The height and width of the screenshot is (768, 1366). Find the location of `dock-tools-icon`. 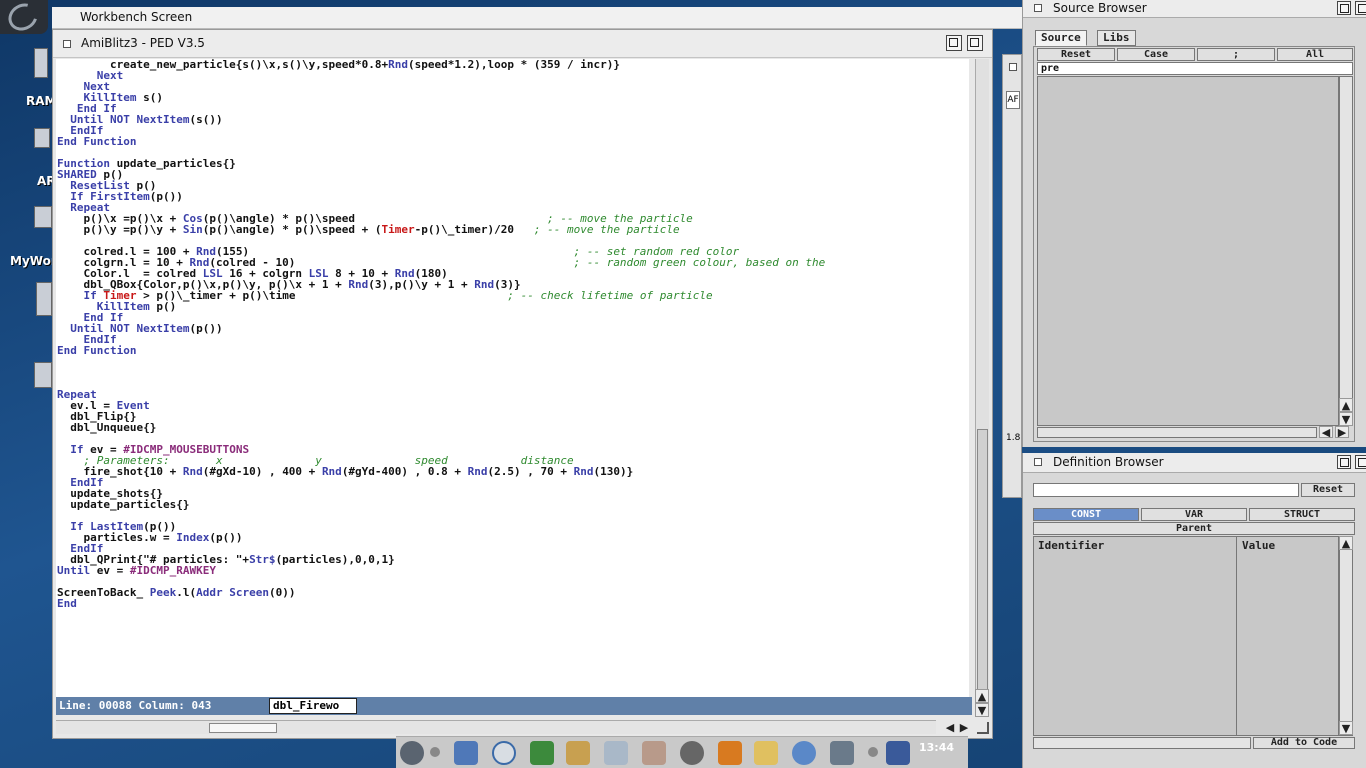

dock-tools-icon is located at coordinates (616, 753).